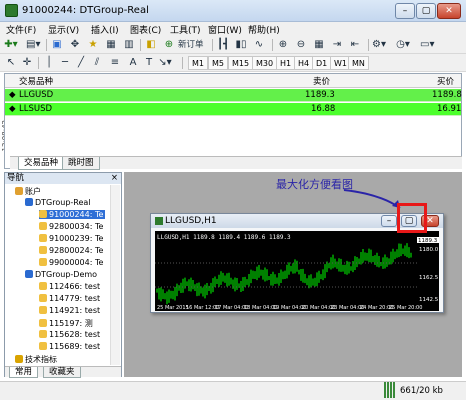  Describe the element at coordinates (427, 45) in the screenshot. I see `templates-icon: ▭▾` at that location.